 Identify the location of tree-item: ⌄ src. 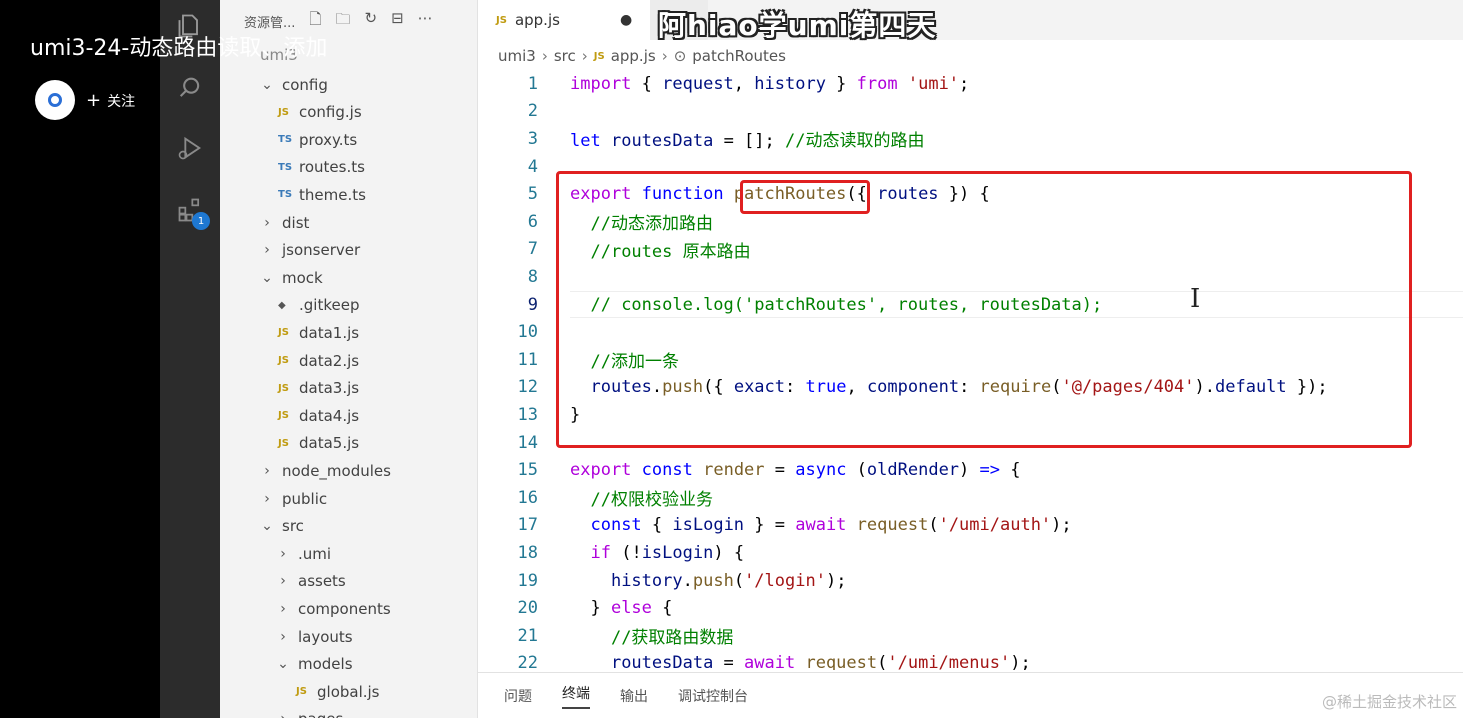
(281, 526).